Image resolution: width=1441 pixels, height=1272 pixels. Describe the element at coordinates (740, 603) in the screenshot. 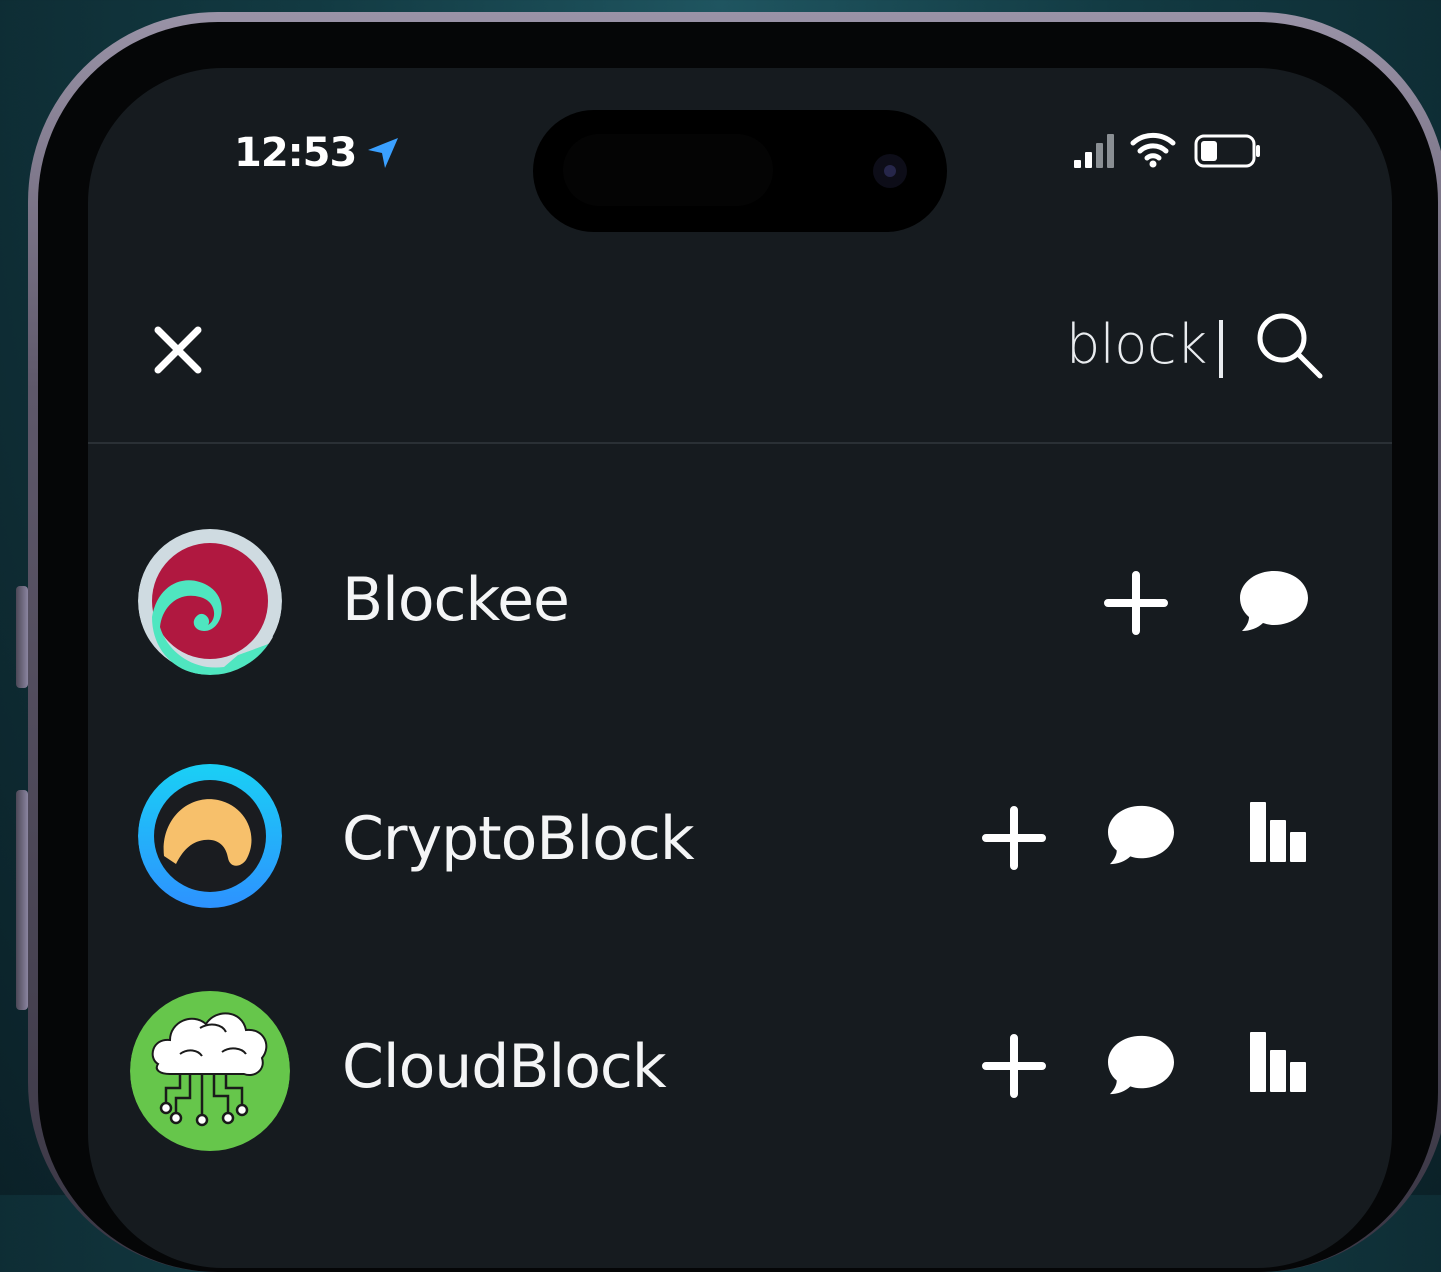

I see `list-item: Blockee` at that location.